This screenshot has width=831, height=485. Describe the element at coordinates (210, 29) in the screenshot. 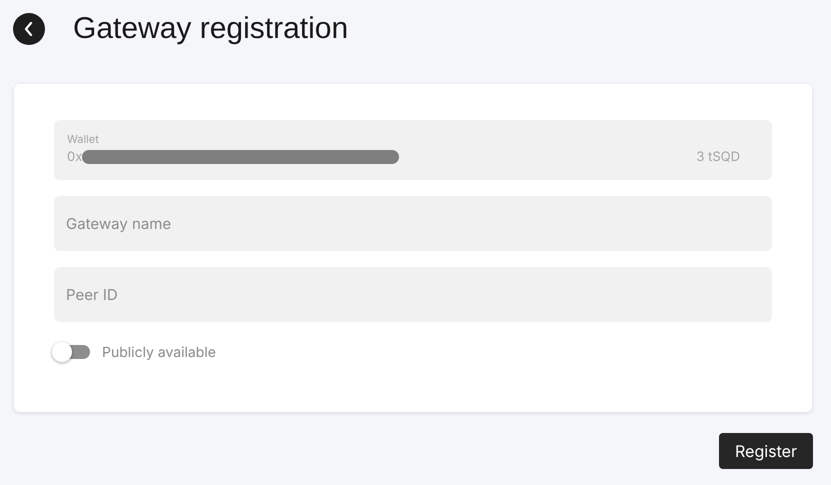

I see `page-title: Gateway registration` at that location.